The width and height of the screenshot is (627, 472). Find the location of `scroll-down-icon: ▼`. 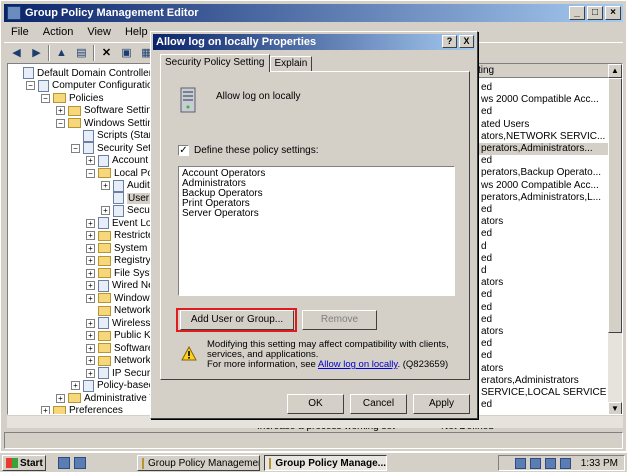

scroll-down-icon: ▼ is located at coordinates (615, 408).